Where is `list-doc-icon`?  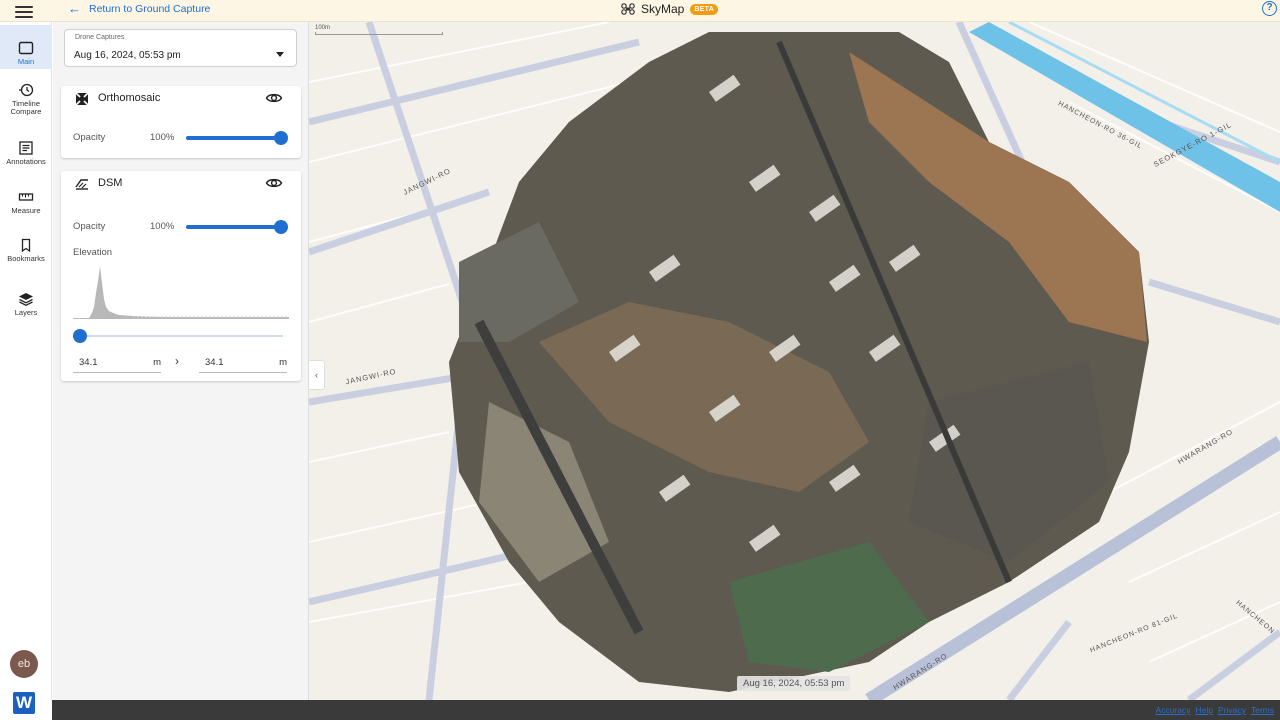 list-doc-icon is located at coordinates (26, 148).